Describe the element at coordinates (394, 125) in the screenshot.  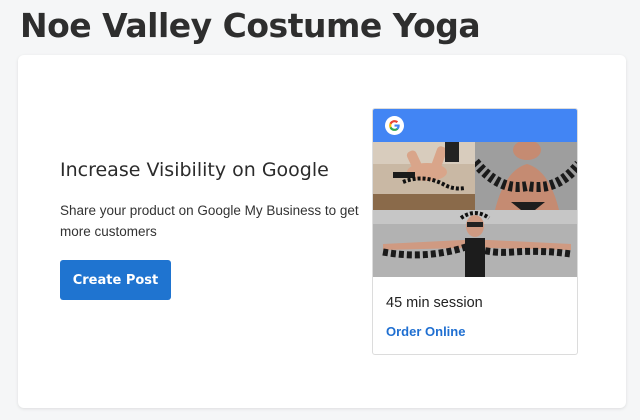
I see `google-g-icon` at that location.